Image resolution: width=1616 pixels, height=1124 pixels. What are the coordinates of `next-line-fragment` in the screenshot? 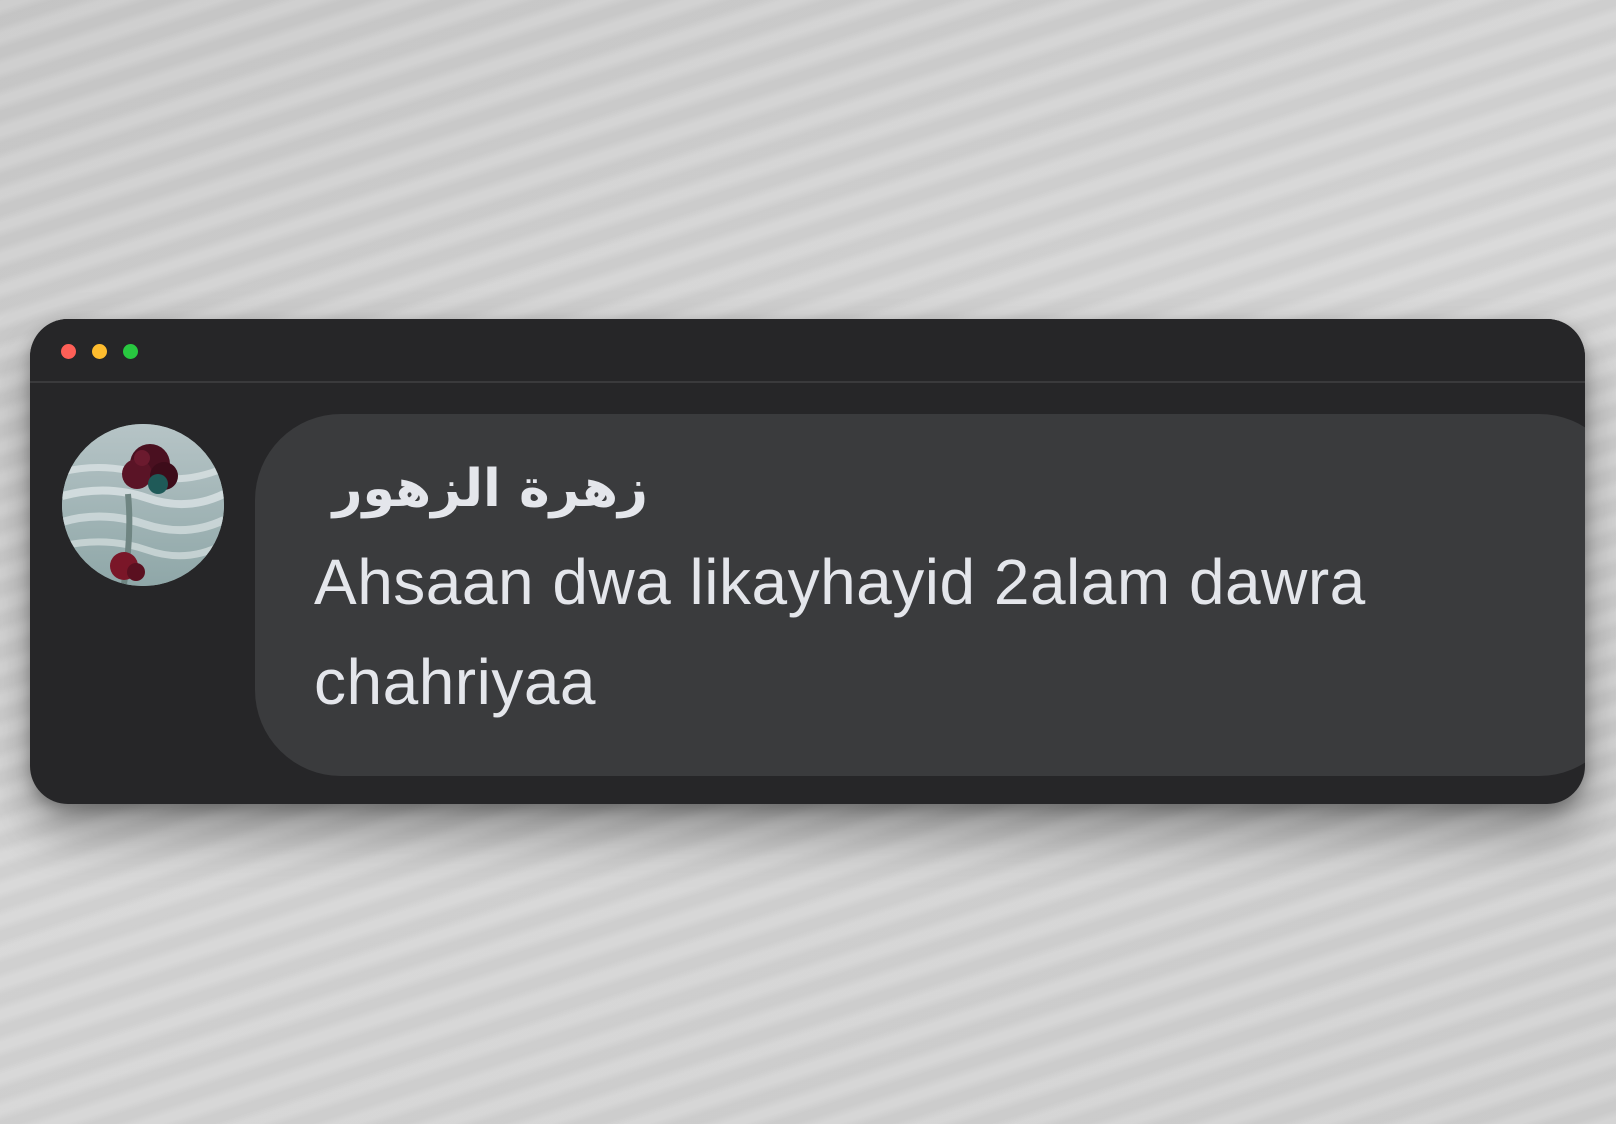 It's located at (934, 800).